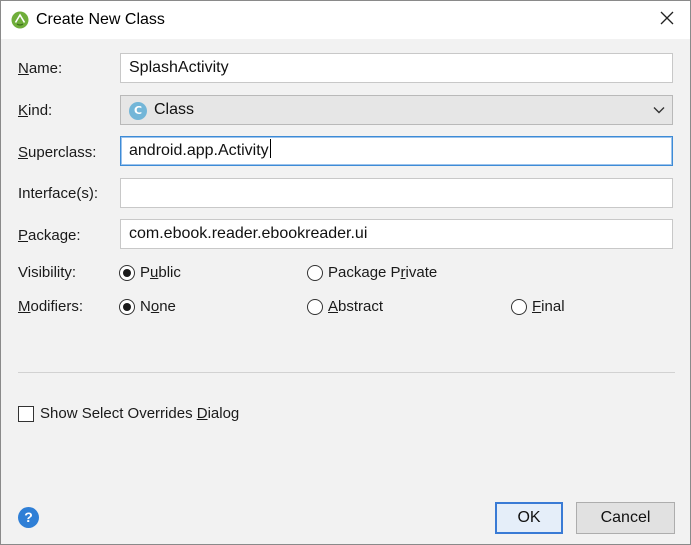 Image resolution: width=691 pixels, height=545 pixels. What do you see at coordinates (396, 193) in the screenshot?
I see `interfaces-field` at bounding box center [396, 193].